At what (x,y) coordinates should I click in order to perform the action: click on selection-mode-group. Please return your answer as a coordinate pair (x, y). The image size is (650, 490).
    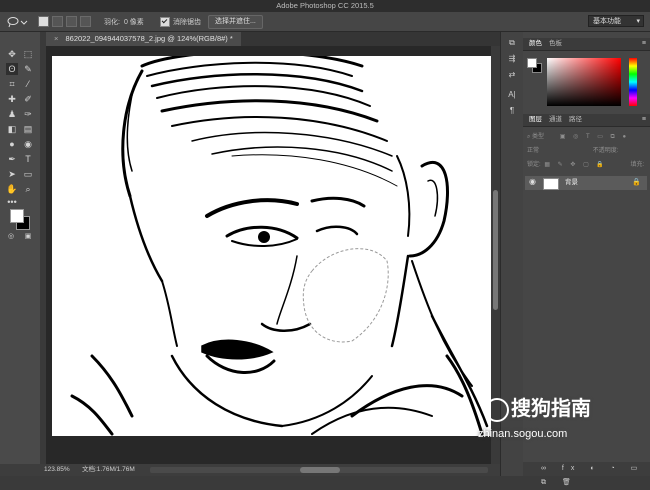
    Looking at the image, I should click on (66, 21).